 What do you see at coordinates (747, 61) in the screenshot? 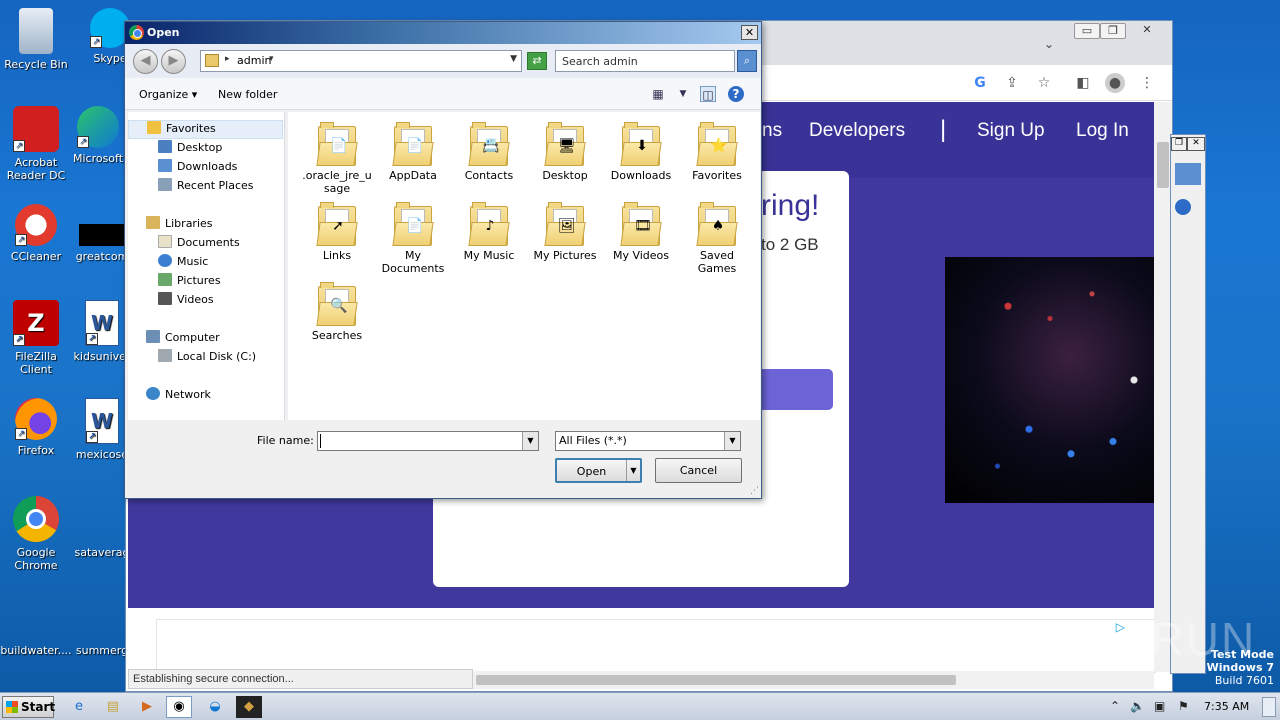
I see `search-icon: ⌕` at bounding box center [747, 61].